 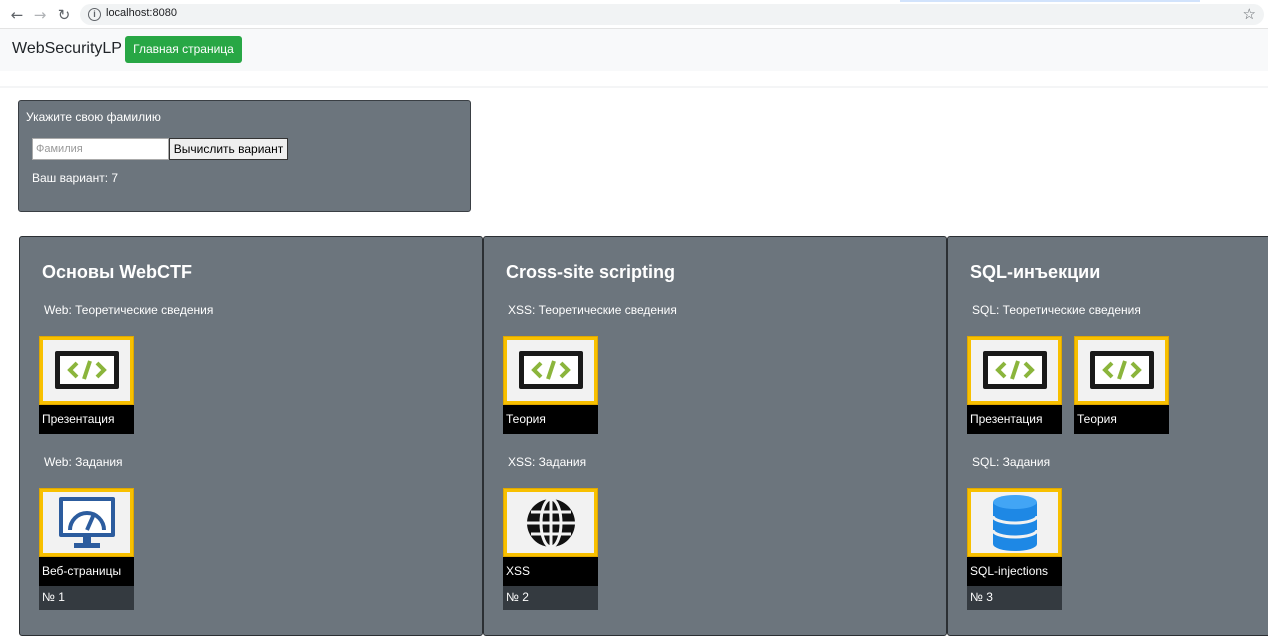 I want to click on theory-section-label: XSS: Теоретические сведения, so click(x=592, y=310).